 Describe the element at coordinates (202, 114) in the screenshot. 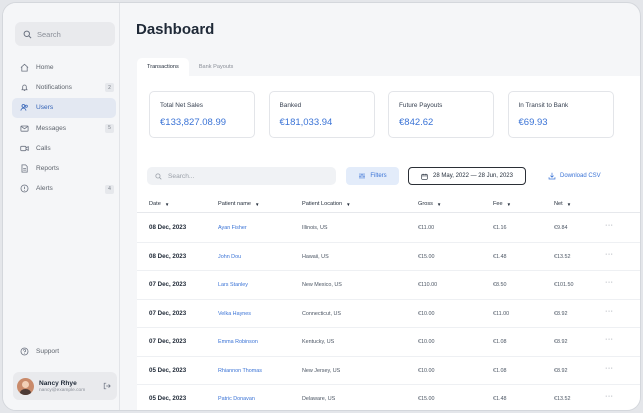

I see `summary-card-total-net-sales: Total Net Sales €133,827.08.99` at that location.